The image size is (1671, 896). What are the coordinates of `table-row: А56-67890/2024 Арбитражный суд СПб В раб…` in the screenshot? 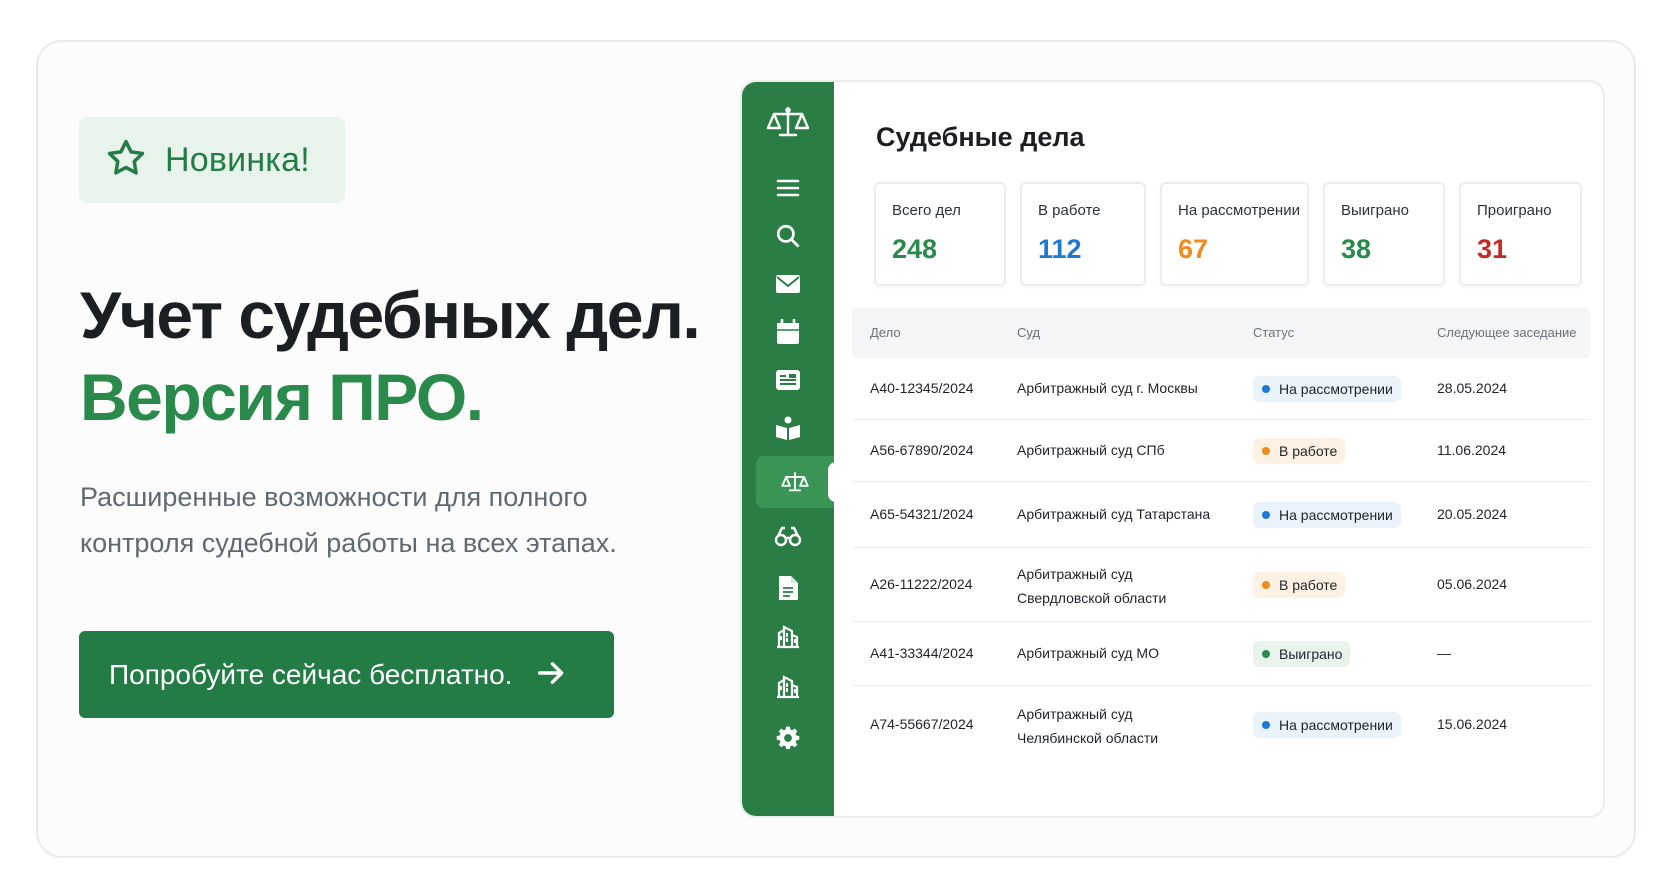 It's located at (1221, 451).